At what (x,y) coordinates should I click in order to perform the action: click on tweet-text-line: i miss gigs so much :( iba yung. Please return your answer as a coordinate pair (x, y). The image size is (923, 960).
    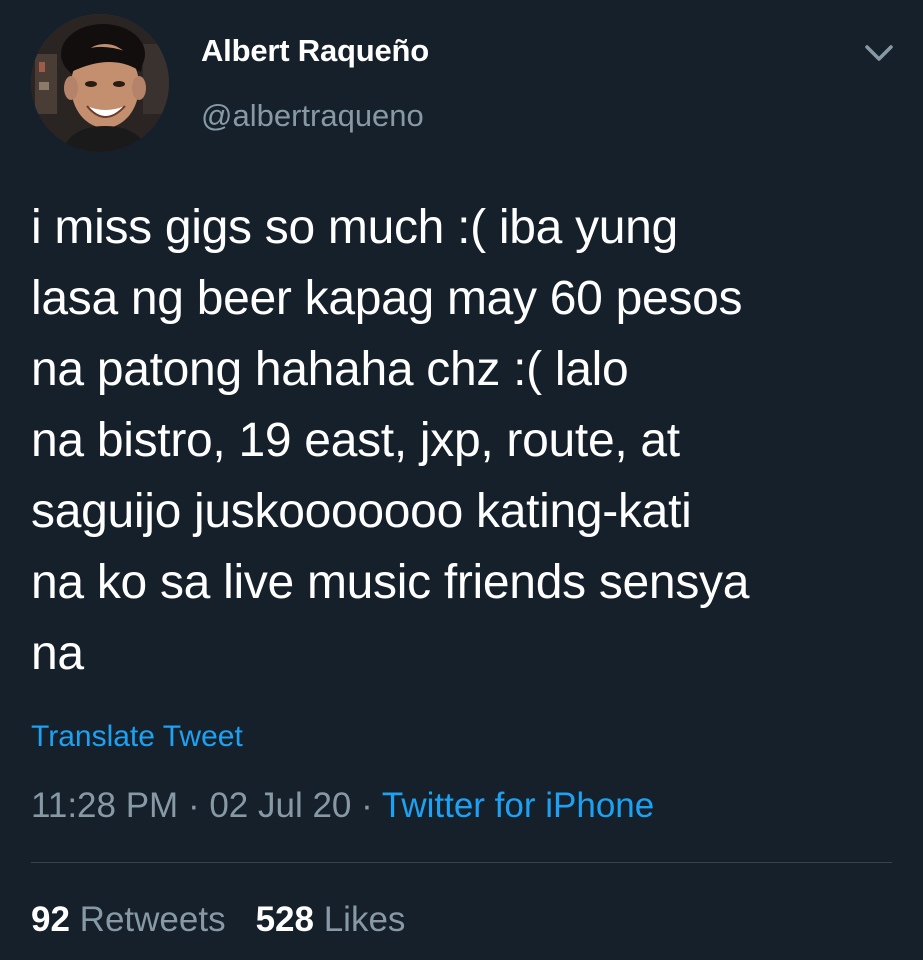
    Looking at the image, I should click on (354, 227).